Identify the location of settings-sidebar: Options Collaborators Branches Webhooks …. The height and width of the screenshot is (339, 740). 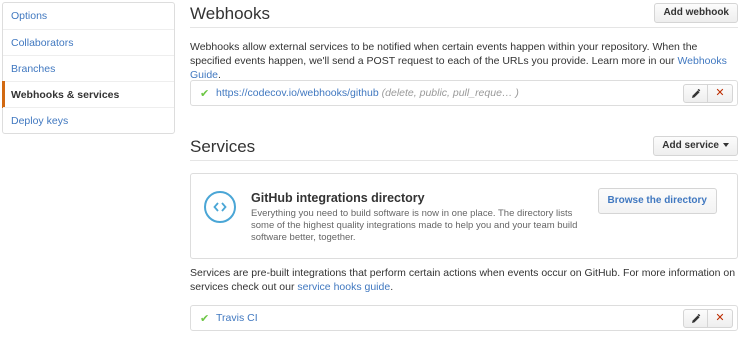
(88, 68).